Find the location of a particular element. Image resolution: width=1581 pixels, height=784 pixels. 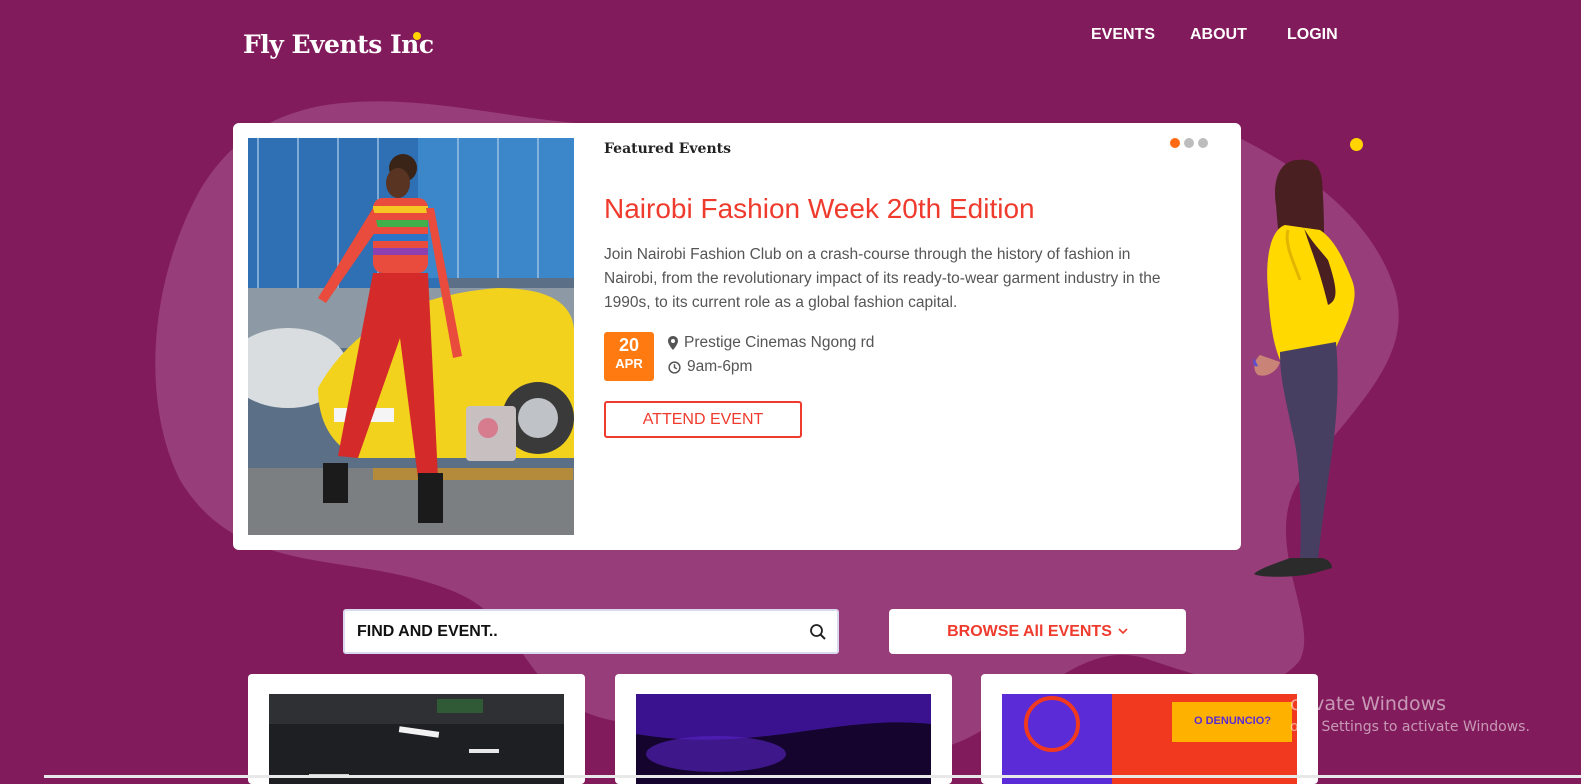

watermark-line-1: ctivate Windows is located at coordinates (1368, 704).